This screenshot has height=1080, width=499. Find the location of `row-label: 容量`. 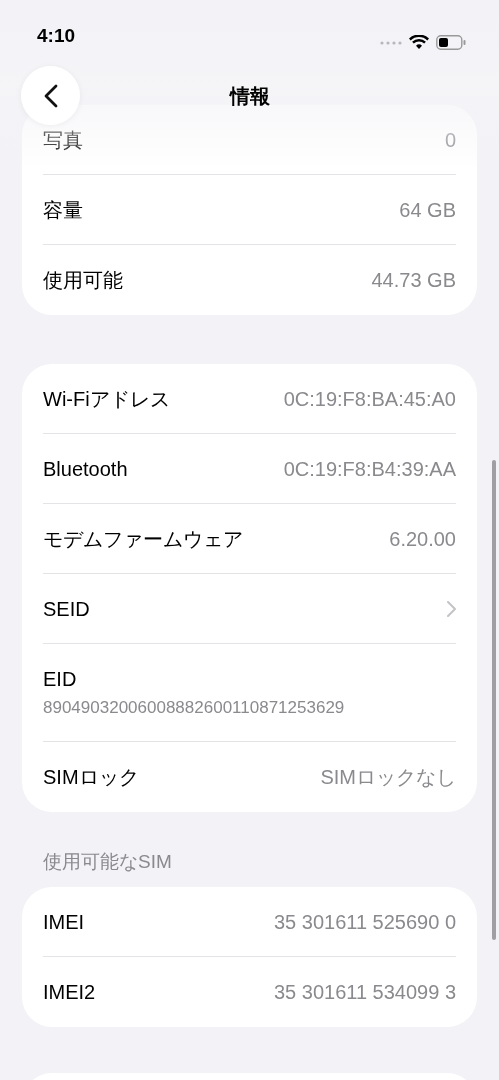

row-label: 容量 is located at coordinates (63, 210).